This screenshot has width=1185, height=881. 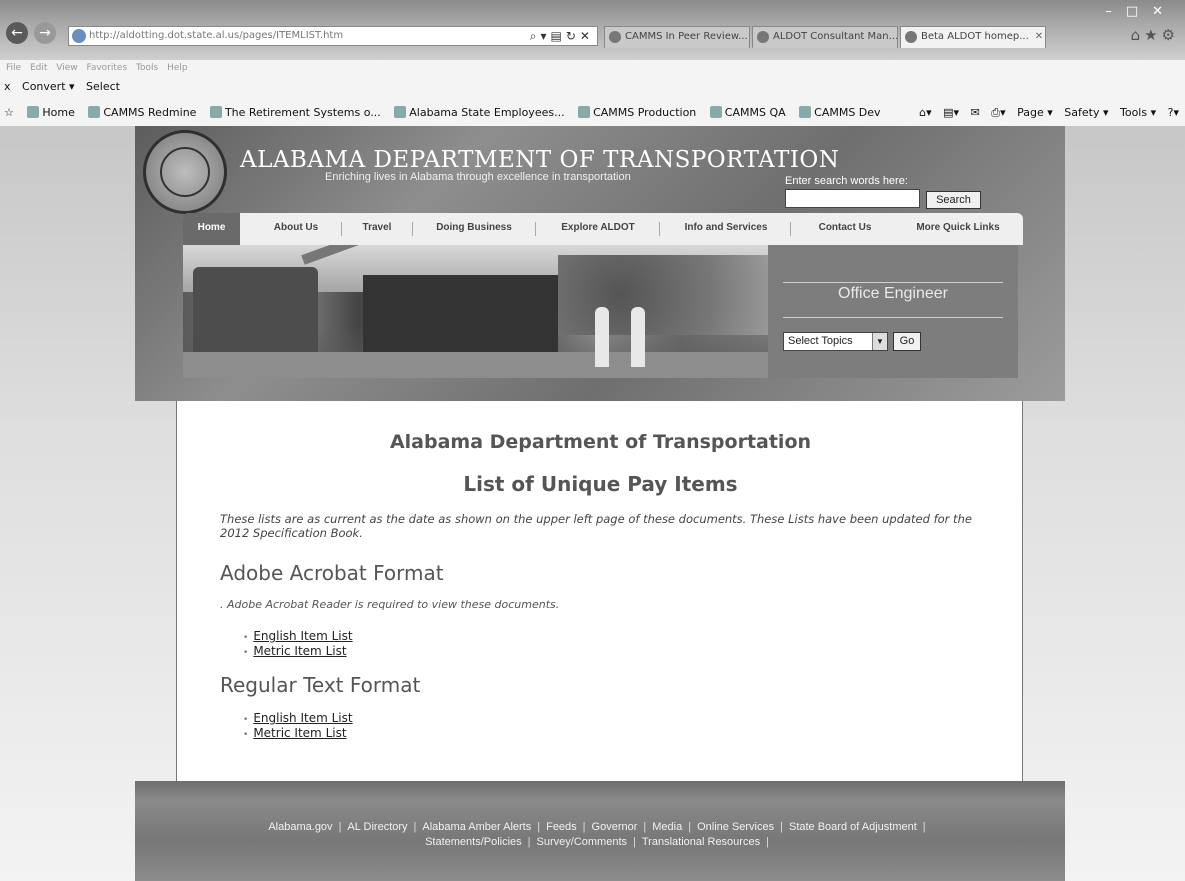 I want to click on footer-link-media: Media, so click(x=667, y=827).